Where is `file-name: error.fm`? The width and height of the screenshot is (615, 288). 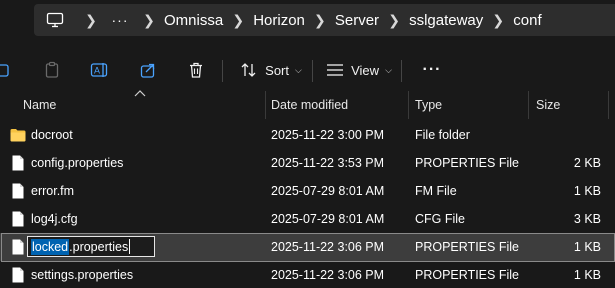
file-name: error.fm is located at coordinates (53, 191).